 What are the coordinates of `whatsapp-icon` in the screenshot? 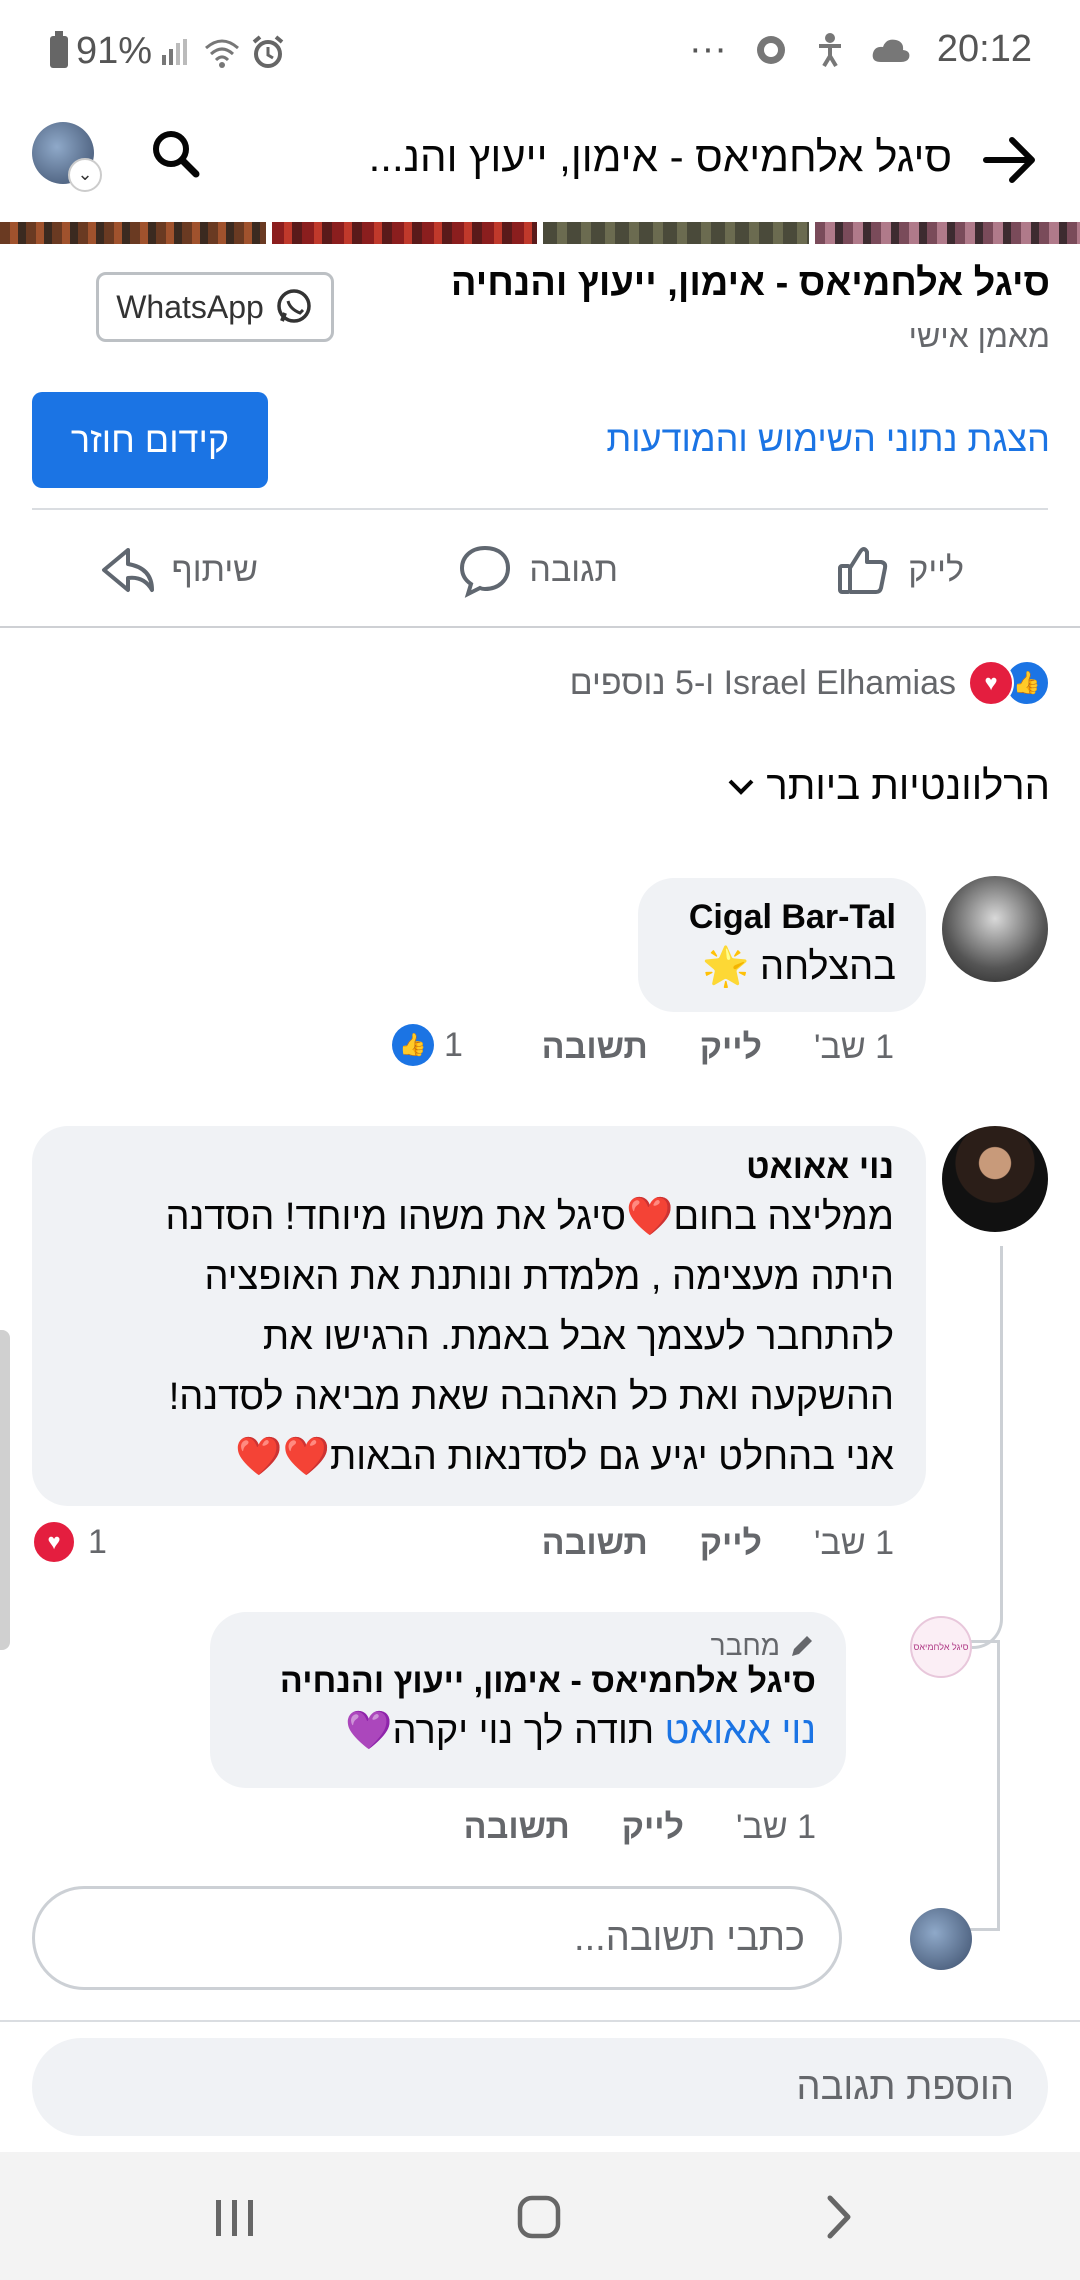 It's located at (294, 306).